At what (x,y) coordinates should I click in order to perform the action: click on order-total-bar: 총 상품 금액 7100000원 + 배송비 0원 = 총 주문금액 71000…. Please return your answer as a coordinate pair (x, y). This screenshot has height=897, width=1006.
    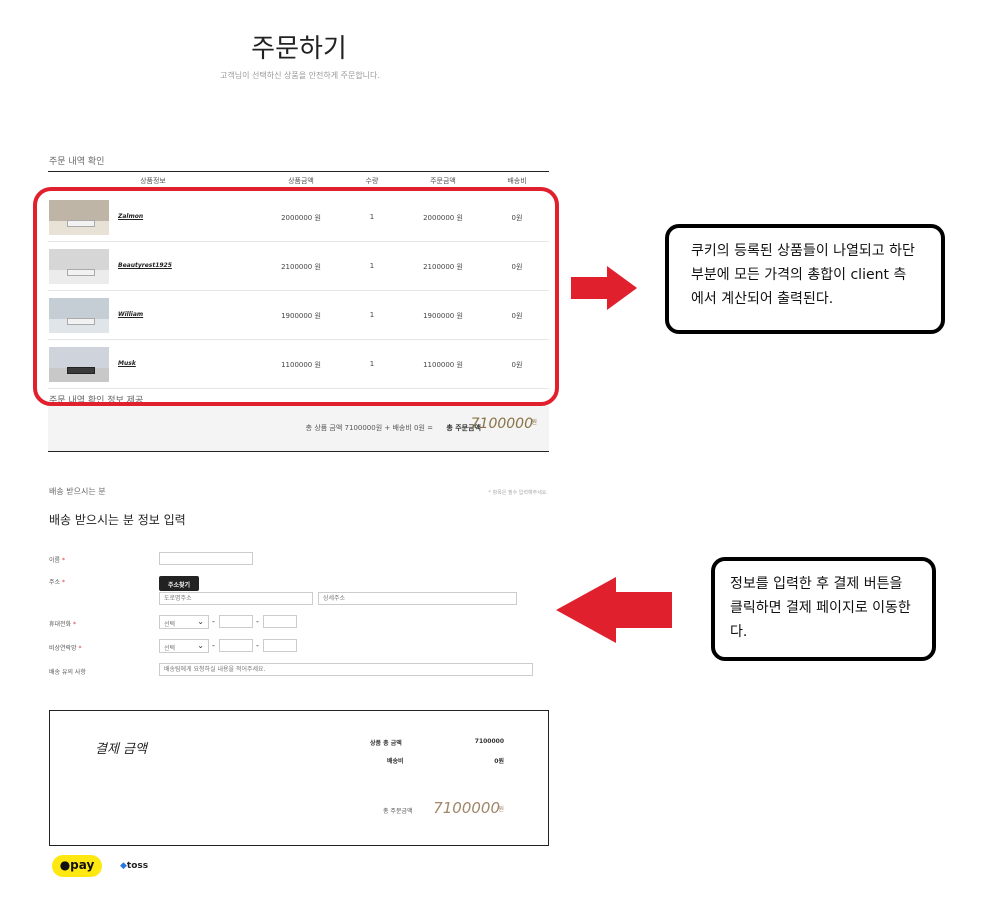
    Looking at the image, I should click on (298, 429).